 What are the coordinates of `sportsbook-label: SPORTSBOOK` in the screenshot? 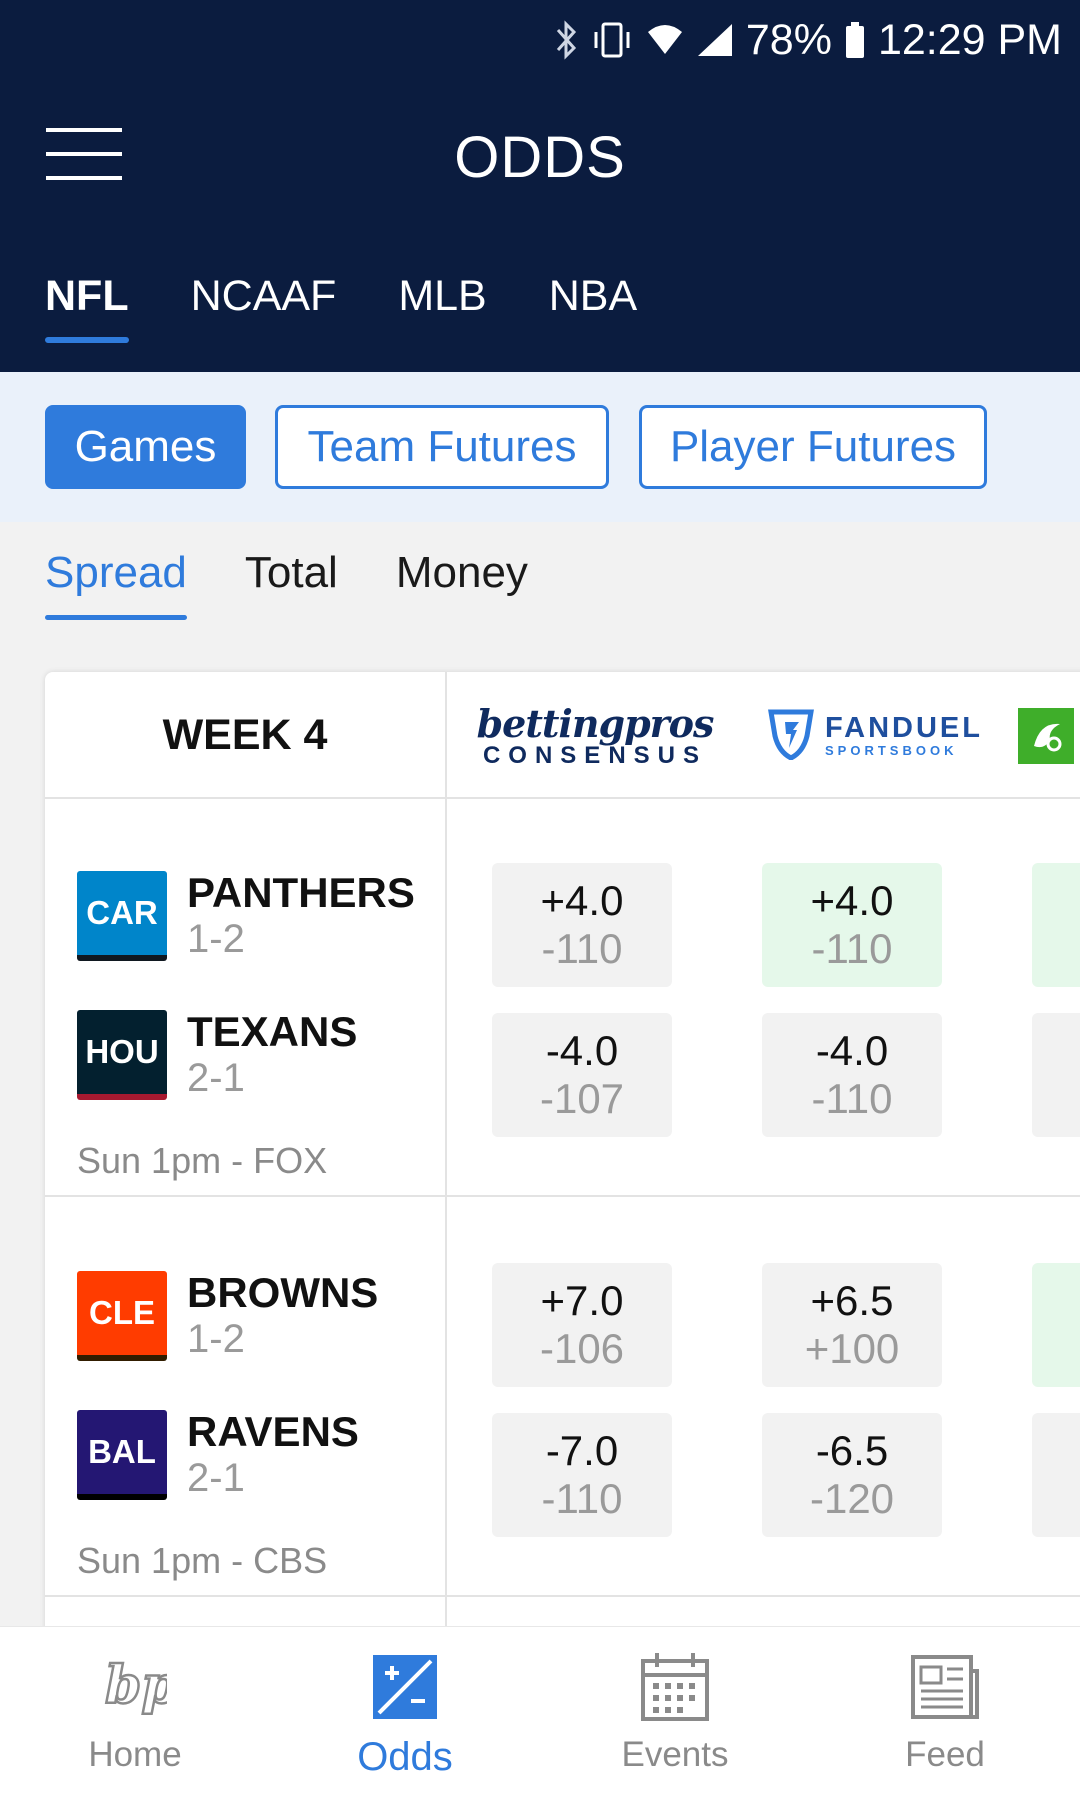 It's located at (891, 750).